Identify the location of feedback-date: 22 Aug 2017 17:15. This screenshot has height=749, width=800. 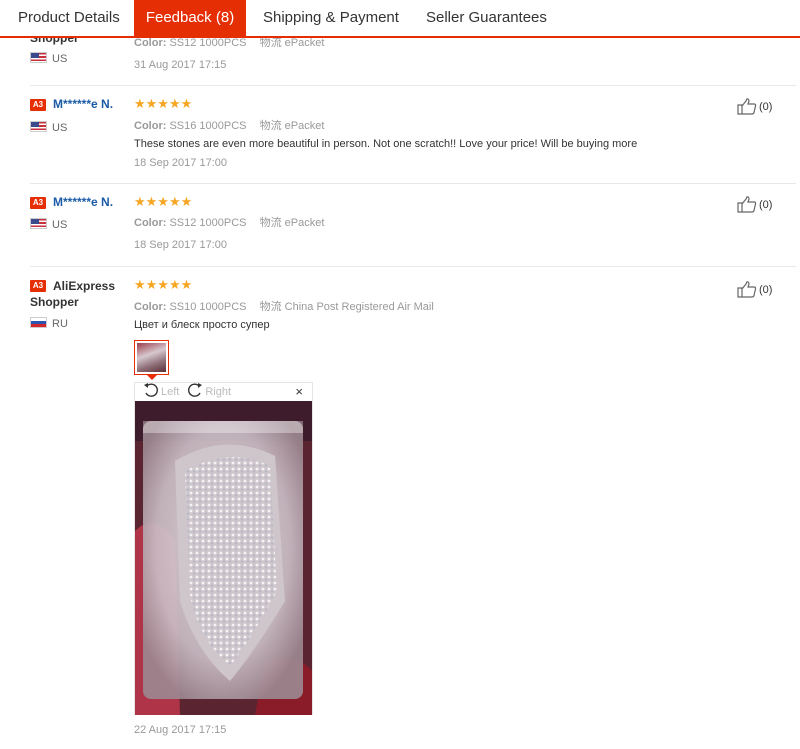
(180, 730).